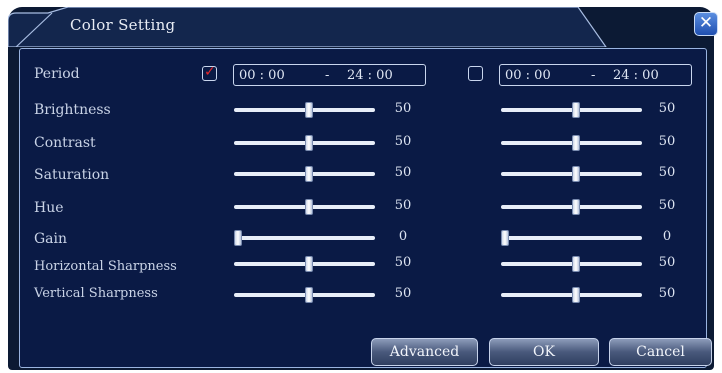 This screenshot has width=722, height=373. What do you see at coordinates (105, 266) in the screenshot?
I see `label-horizontal-sharpness: Horizontal Sharpness` at bounding box center [105, 266].